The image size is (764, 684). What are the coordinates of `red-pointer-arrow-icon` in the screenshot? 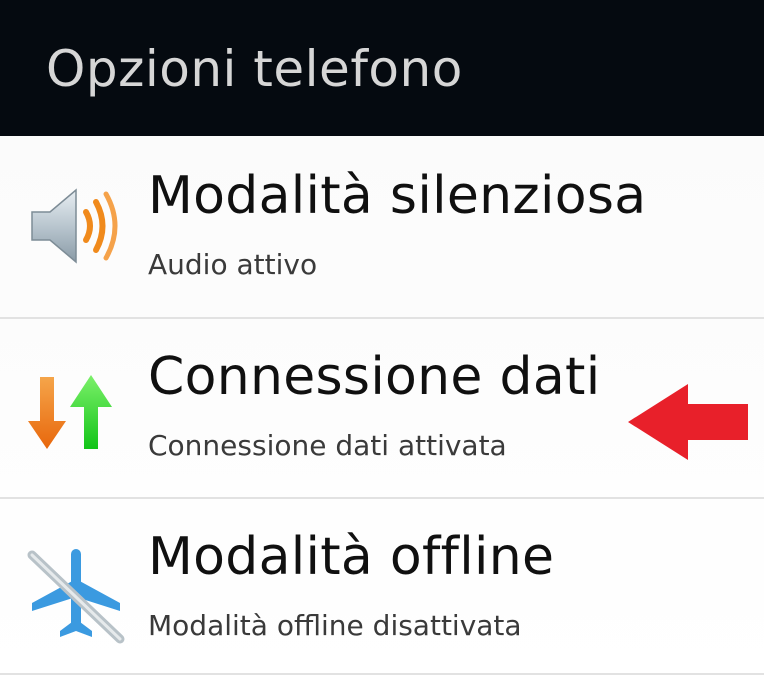 It's located at (688, 422).